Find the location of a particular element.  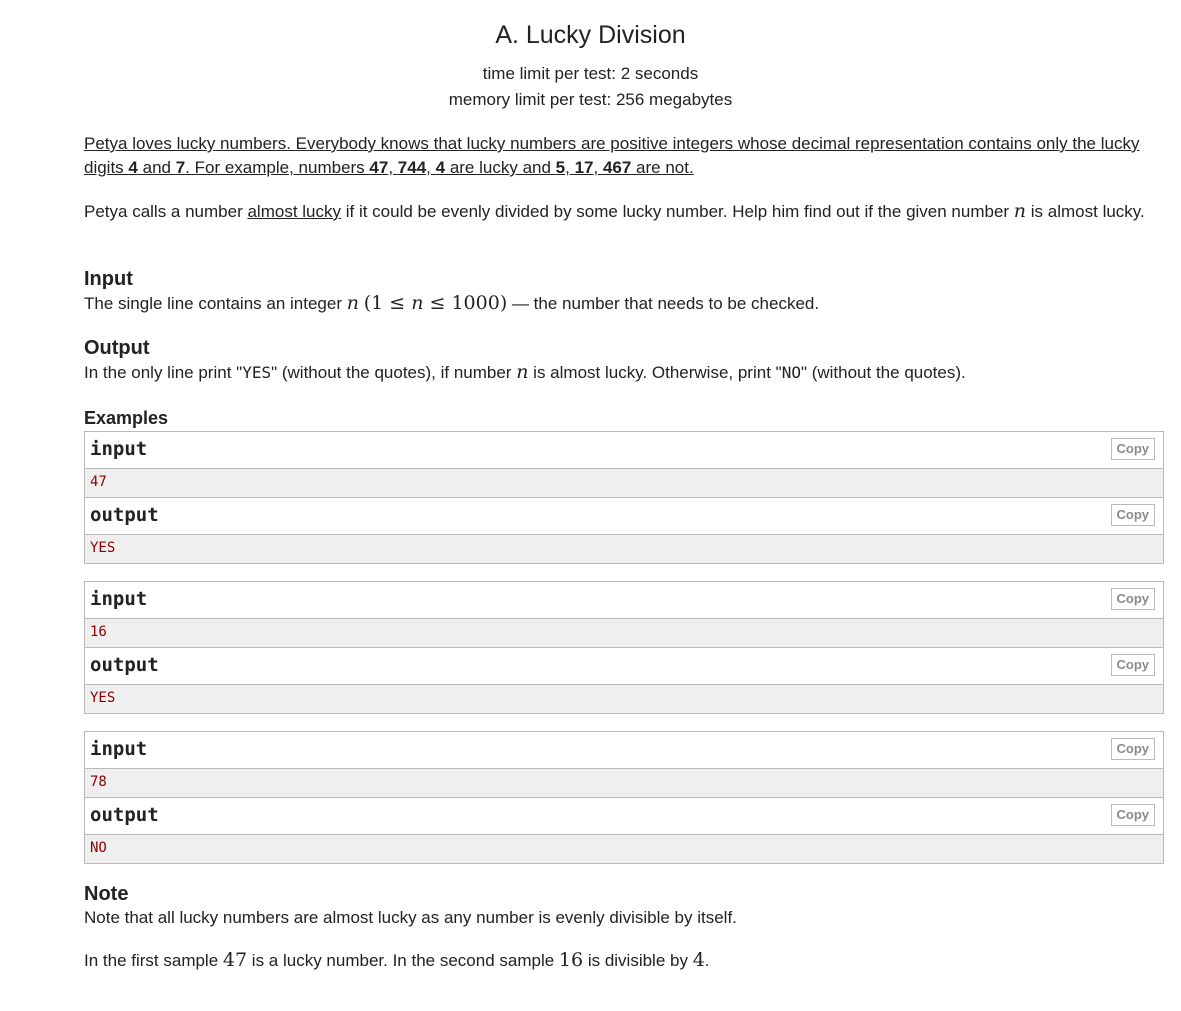

number-467: 467 is located at coordinates (617, 167).